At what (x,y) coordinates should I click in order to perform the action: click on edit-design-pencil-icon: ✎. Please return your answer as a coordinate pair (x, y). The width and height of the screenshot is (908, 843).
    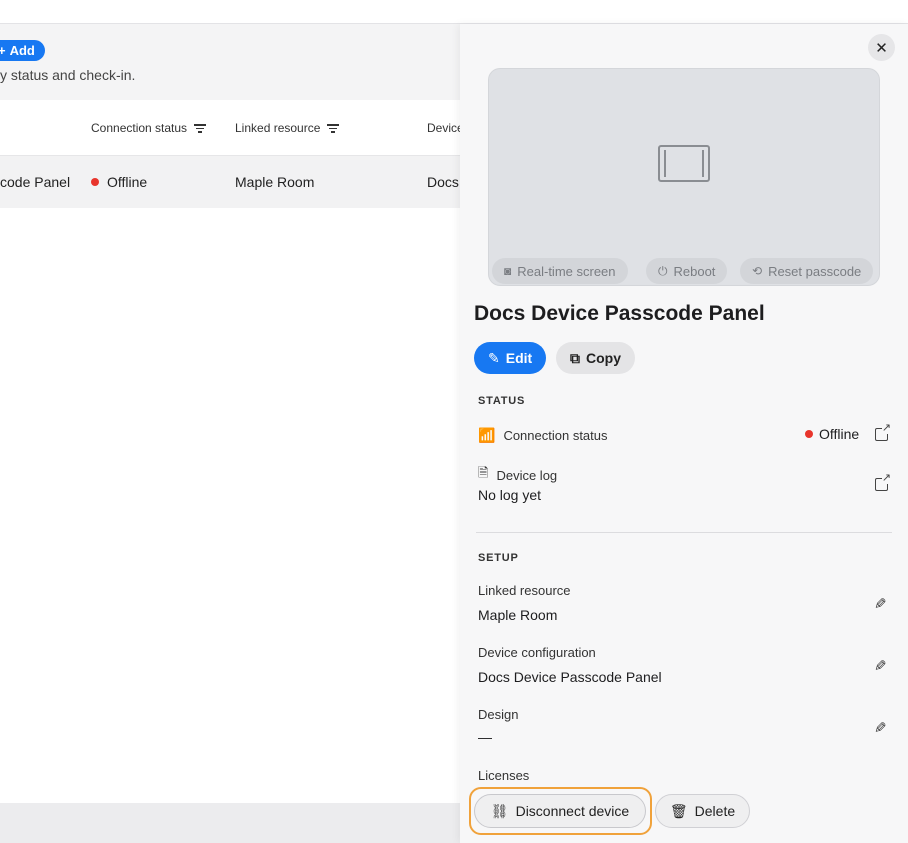
    Looking at the image, I should click on (880, 728).